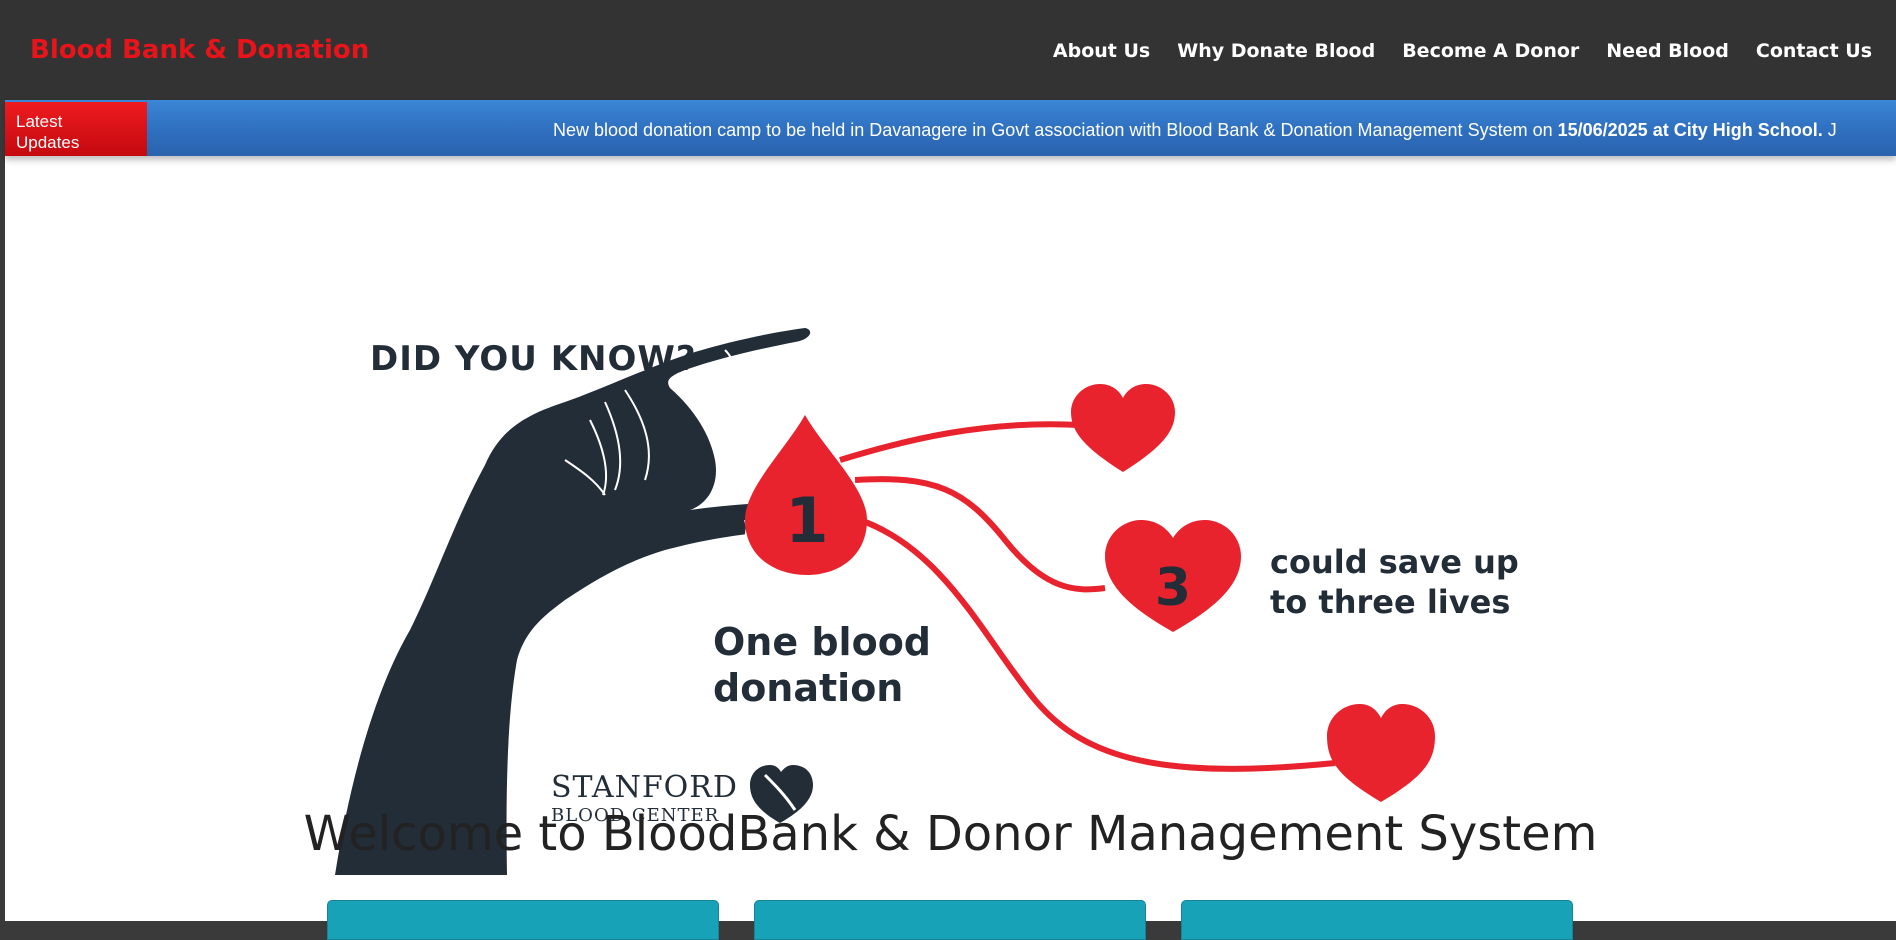 The height and width of the screenshot is (940, 1896). What do you see at coordinates (199, 50) in the screenshot?
I see `brand-logo-link: Blood Bank & Donation` at bounding box center [199, 50].